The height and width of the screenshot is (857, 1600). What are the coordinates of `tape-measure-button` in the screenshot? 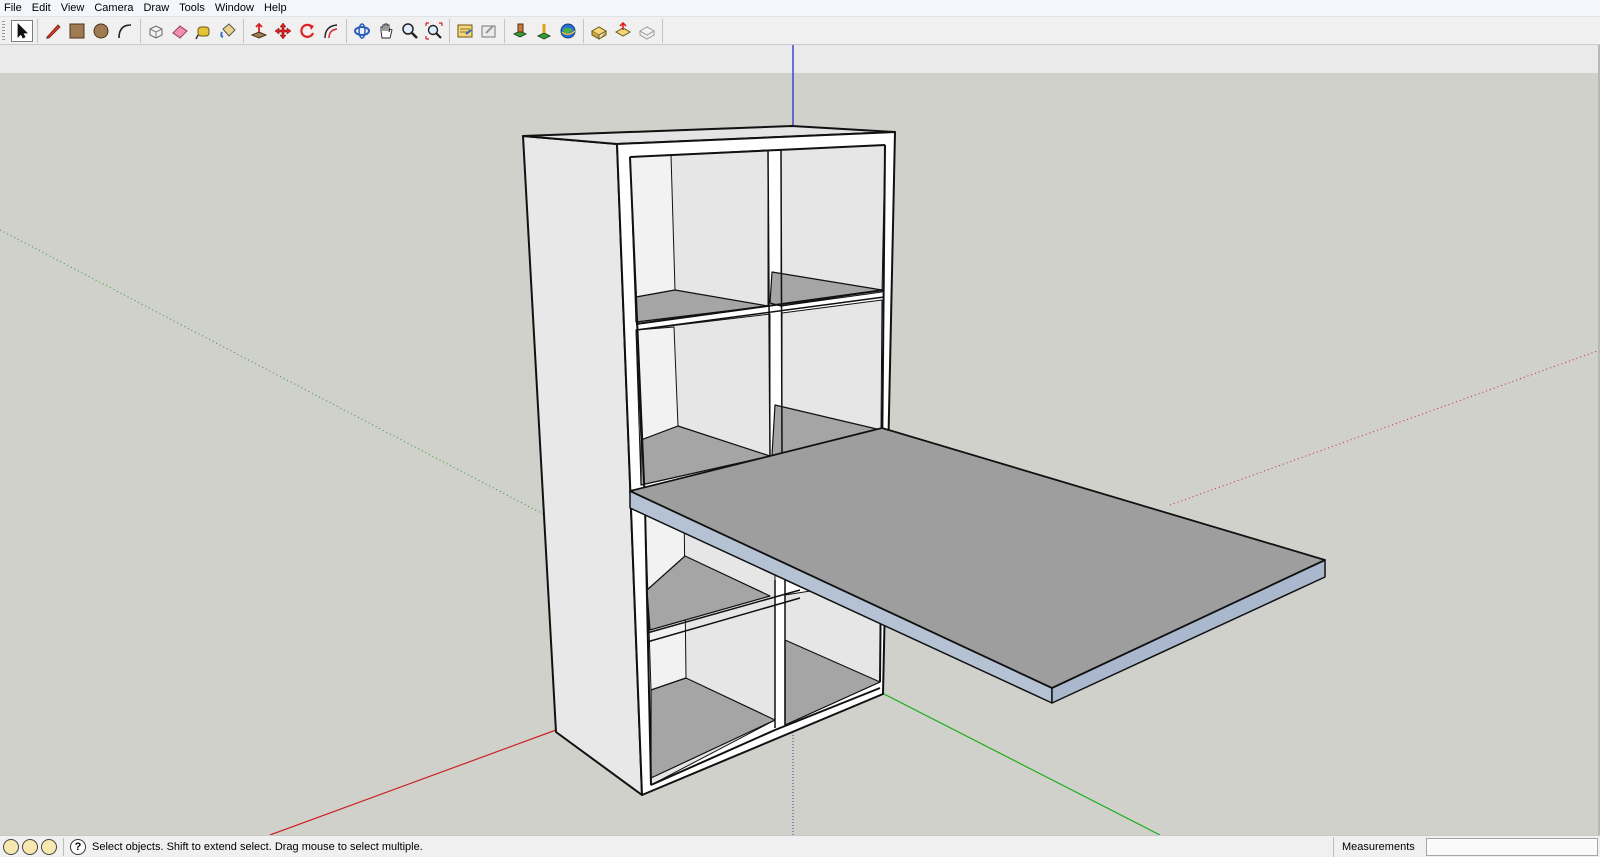 It's located at (204, 31).